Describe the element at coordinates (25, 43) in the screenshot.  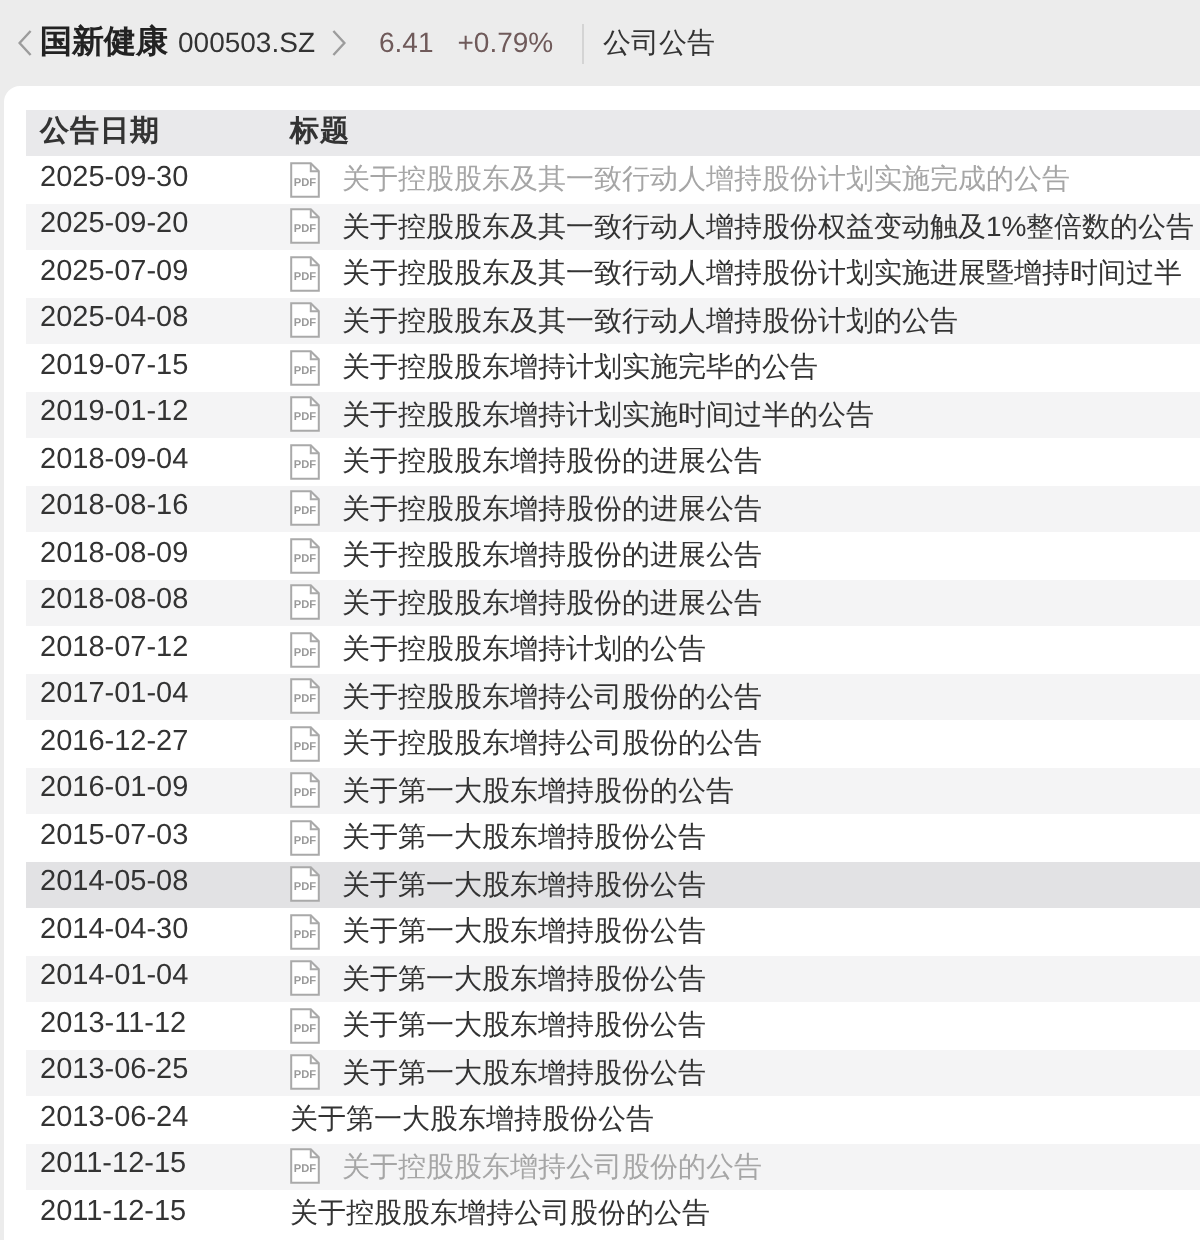
I see `back-icon` at that location.